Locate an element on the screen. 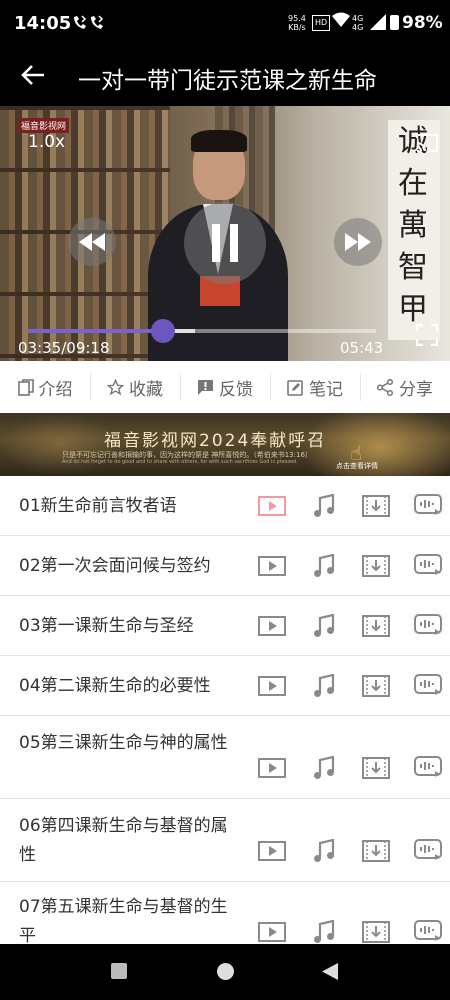  fast-forward-icon is located at coordinates (358, 242).